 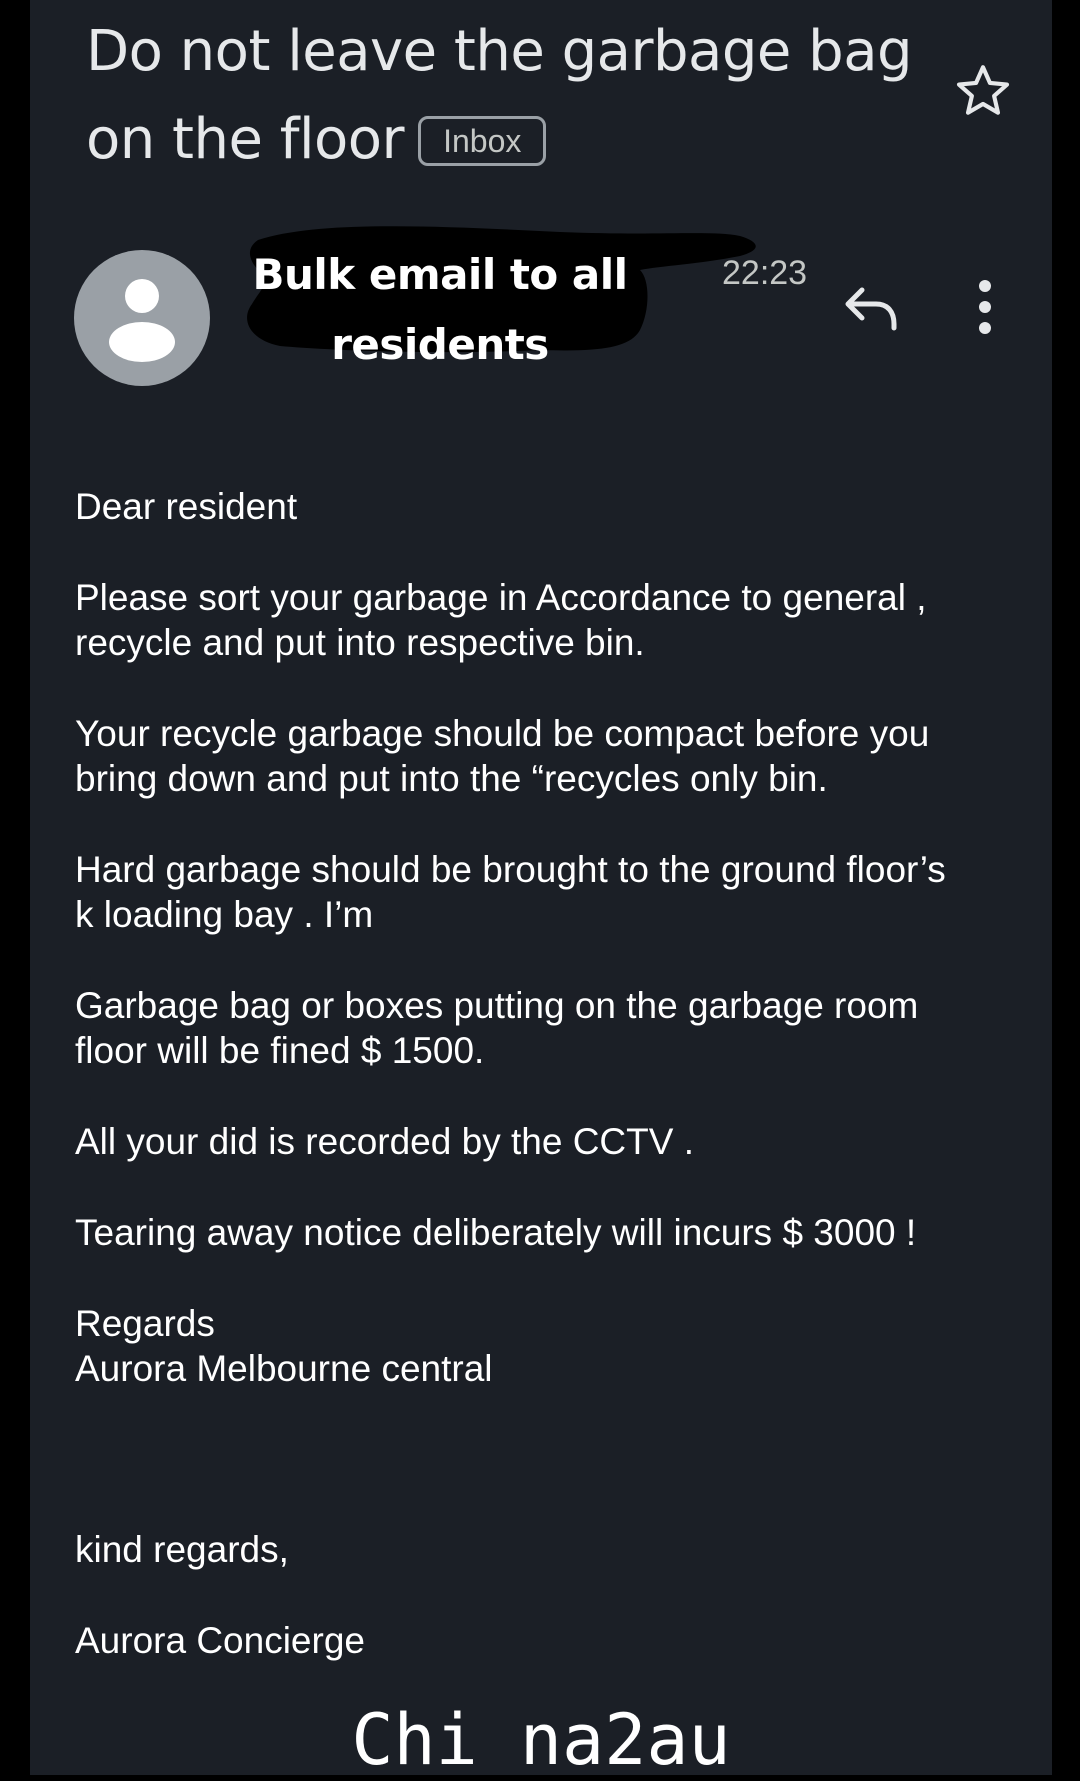 I want to click on email-time: 22:23, so click(x=765, y=273).